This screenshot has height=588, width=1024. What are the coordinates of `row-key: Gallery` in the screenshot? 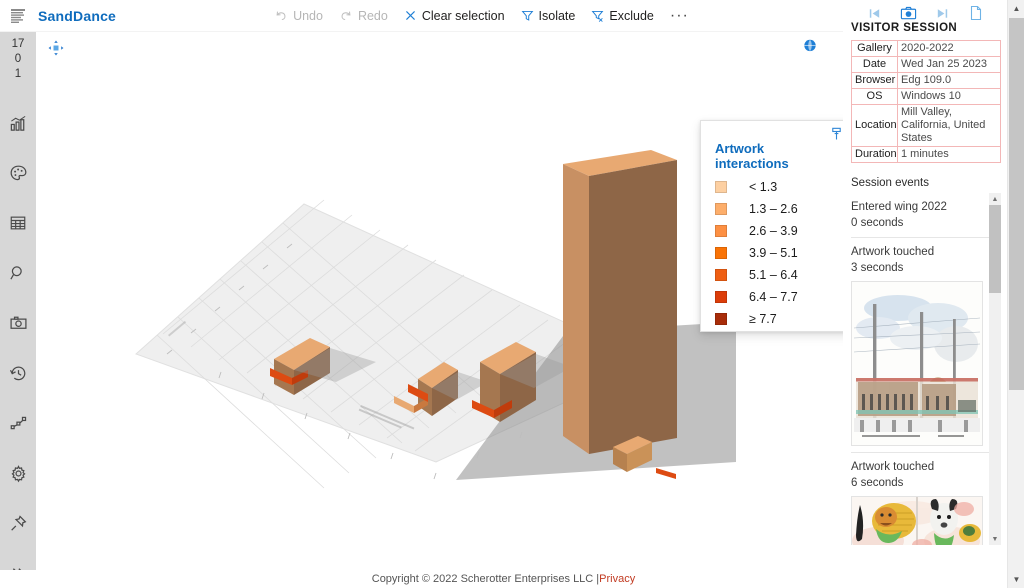 It's located at (874, 48).